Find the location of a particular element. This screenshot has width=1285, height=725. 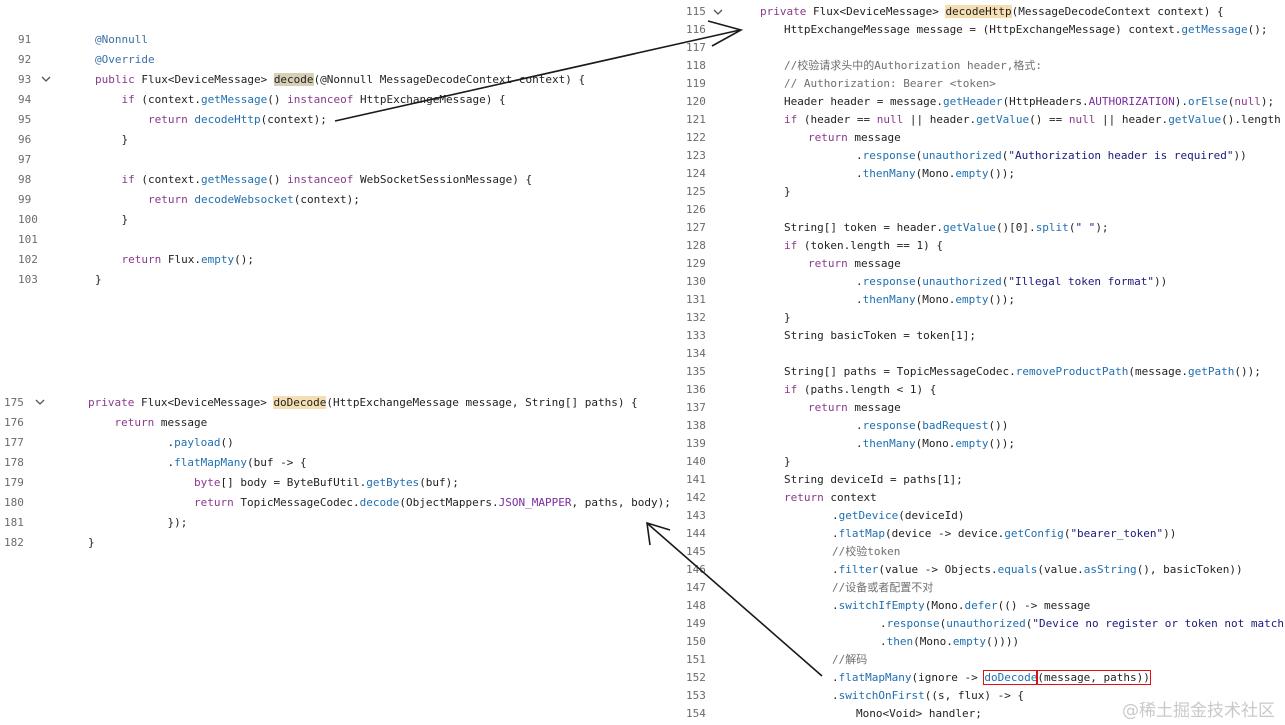

line-number: 127 is located at coordinates (696, 227).